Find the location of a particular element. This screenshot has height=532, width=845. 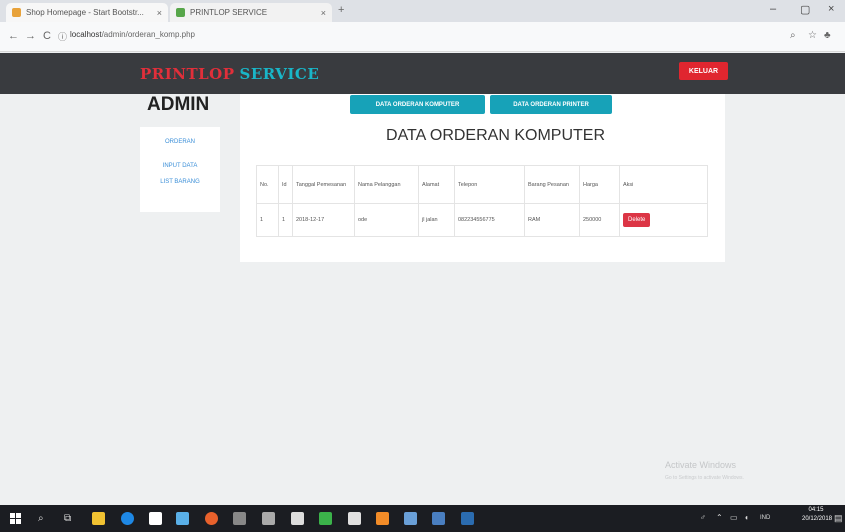

volume-icon: ◖ is located at coordinates (746, 517).